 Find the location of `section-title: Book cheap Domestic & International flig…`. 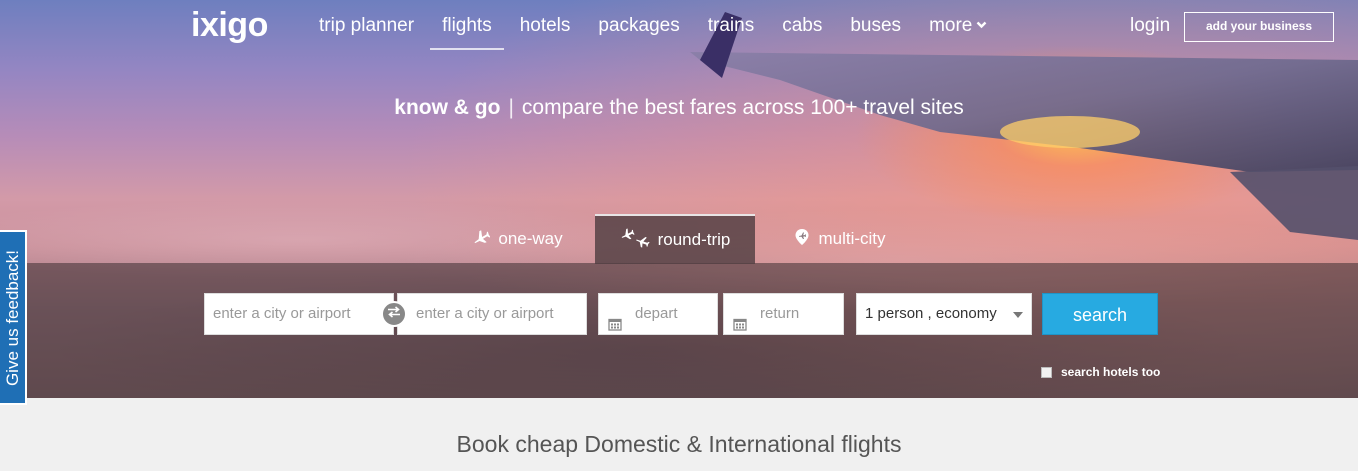

section-title: Book cheap Domestic & International flig… is located at coordinates (679, 444).